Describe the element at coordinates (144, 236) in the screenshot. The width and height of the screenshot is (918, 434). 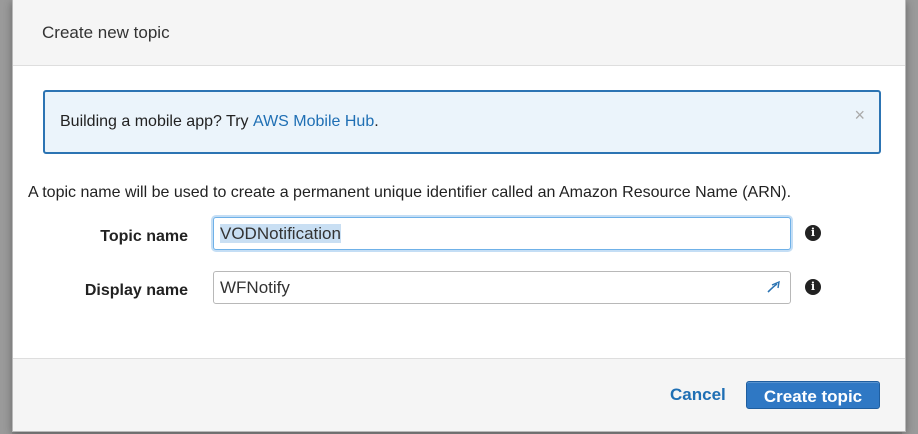
I see `topic-name-label: Topic name` at that location.